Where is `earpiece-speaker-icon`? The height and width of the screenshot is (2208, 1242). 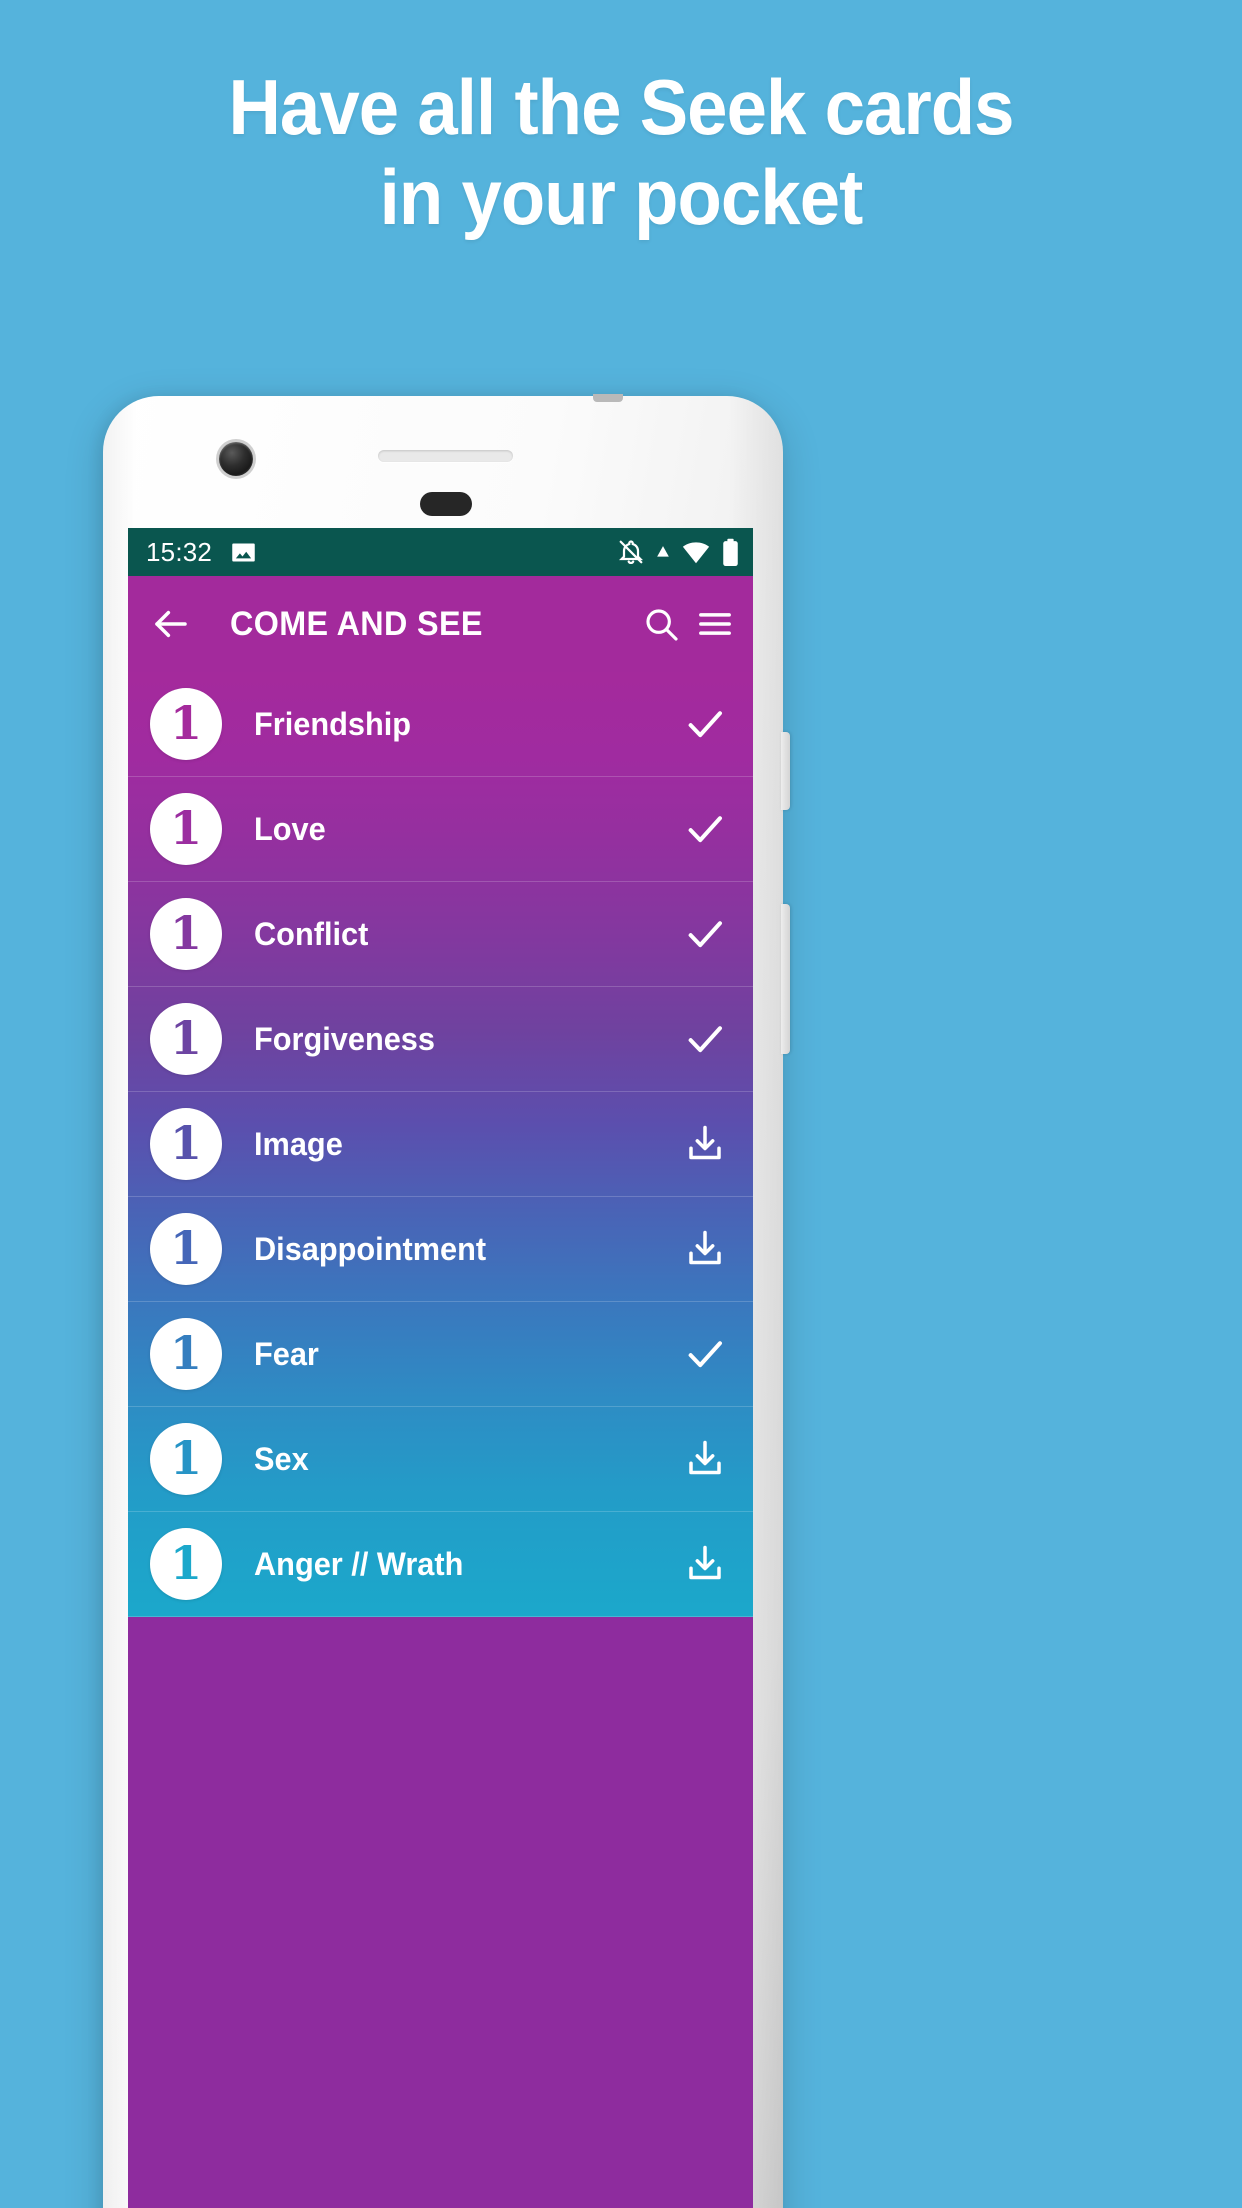 earpiece-speaker-icon is located at coordinates (445, 456).